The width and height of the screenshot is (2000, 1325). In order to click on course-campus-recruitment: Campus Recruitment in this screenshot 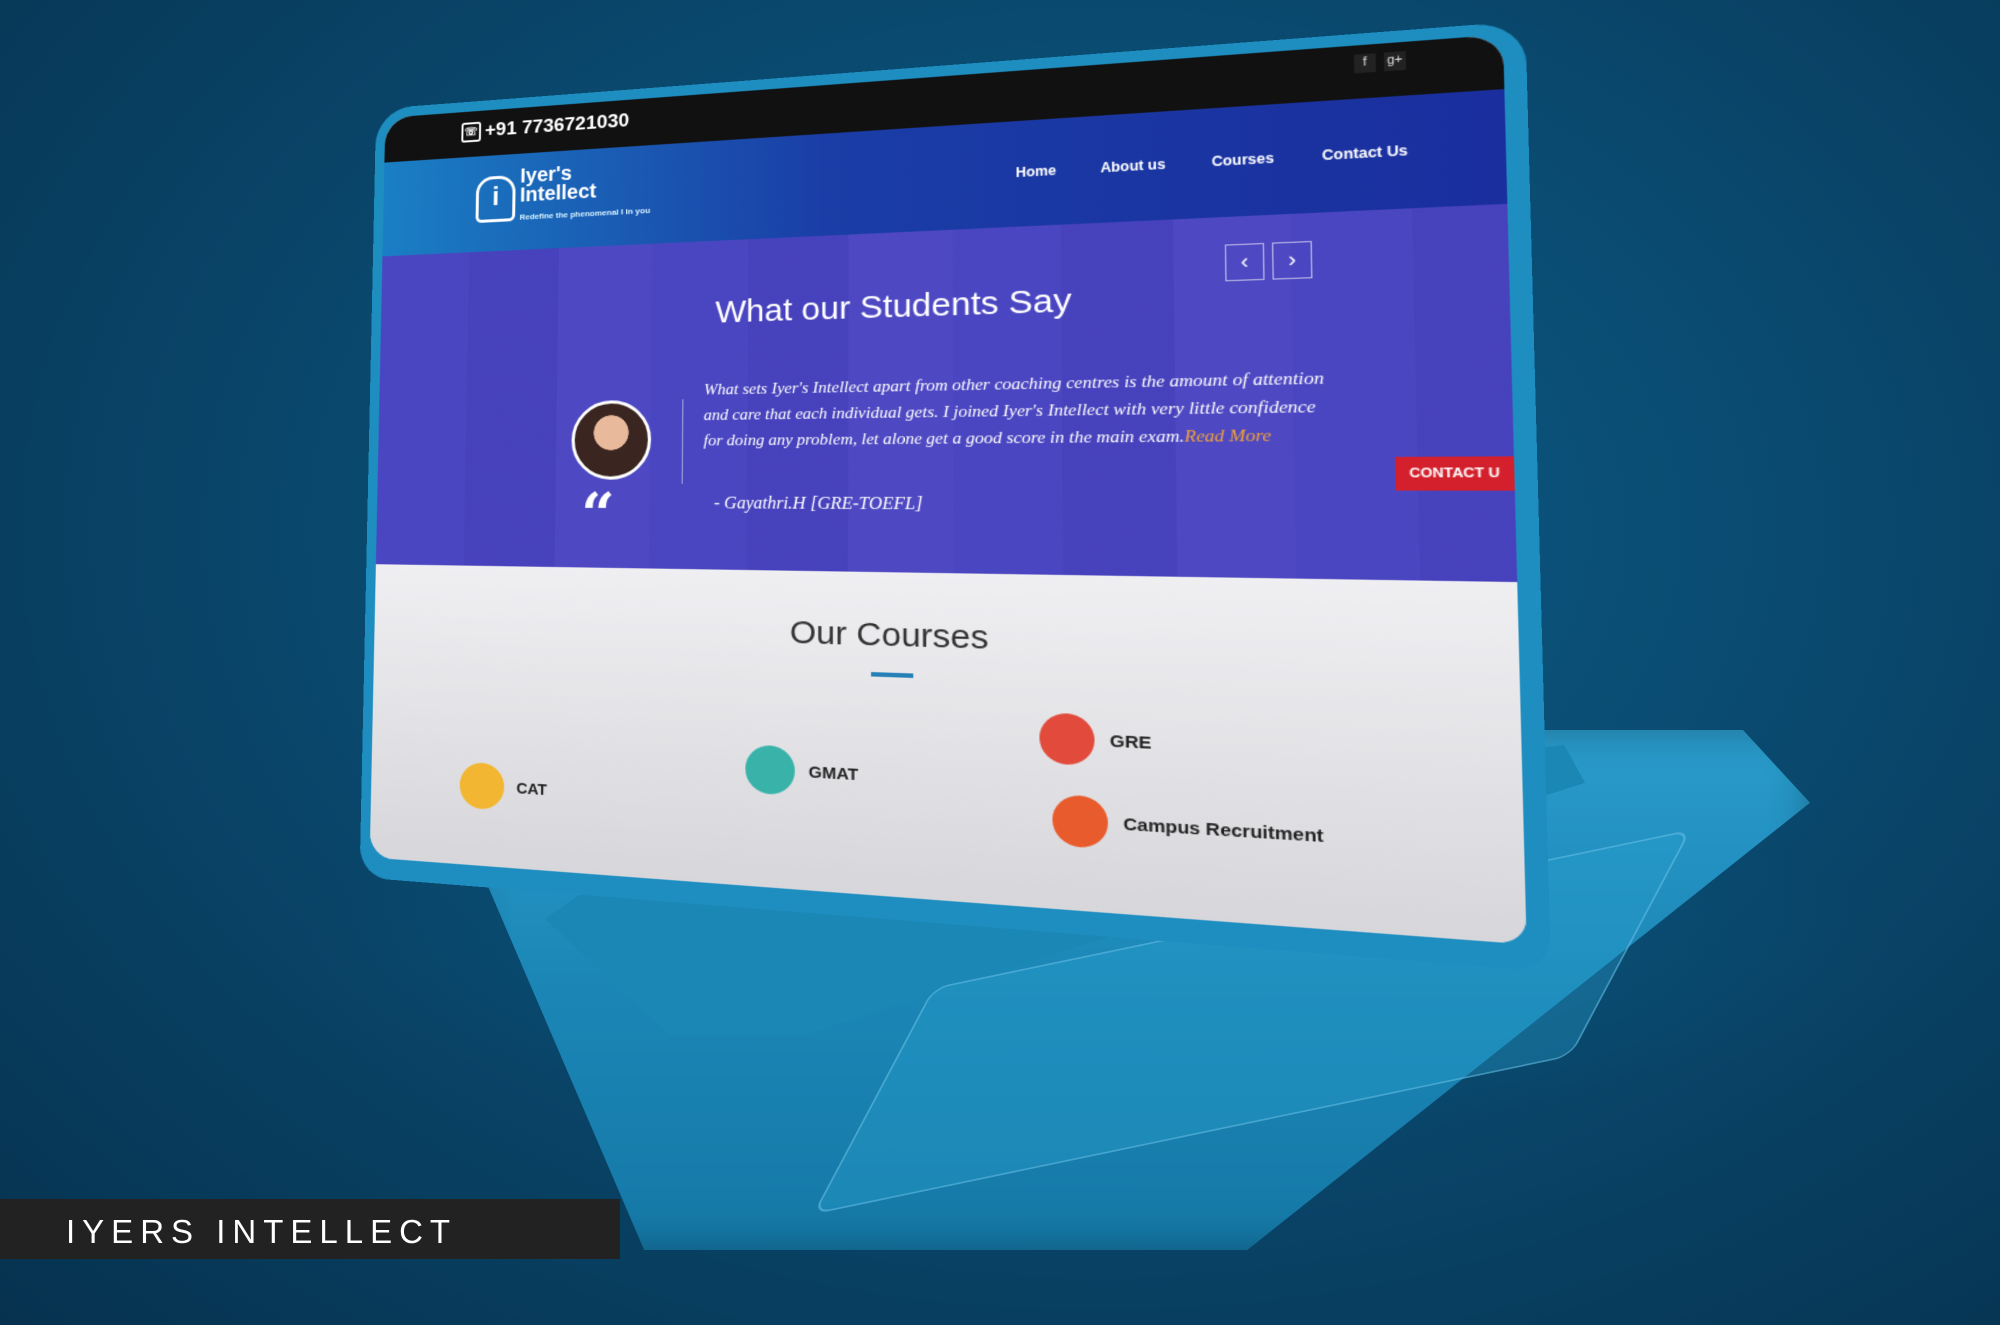, I will do `click(1188, 828)`.